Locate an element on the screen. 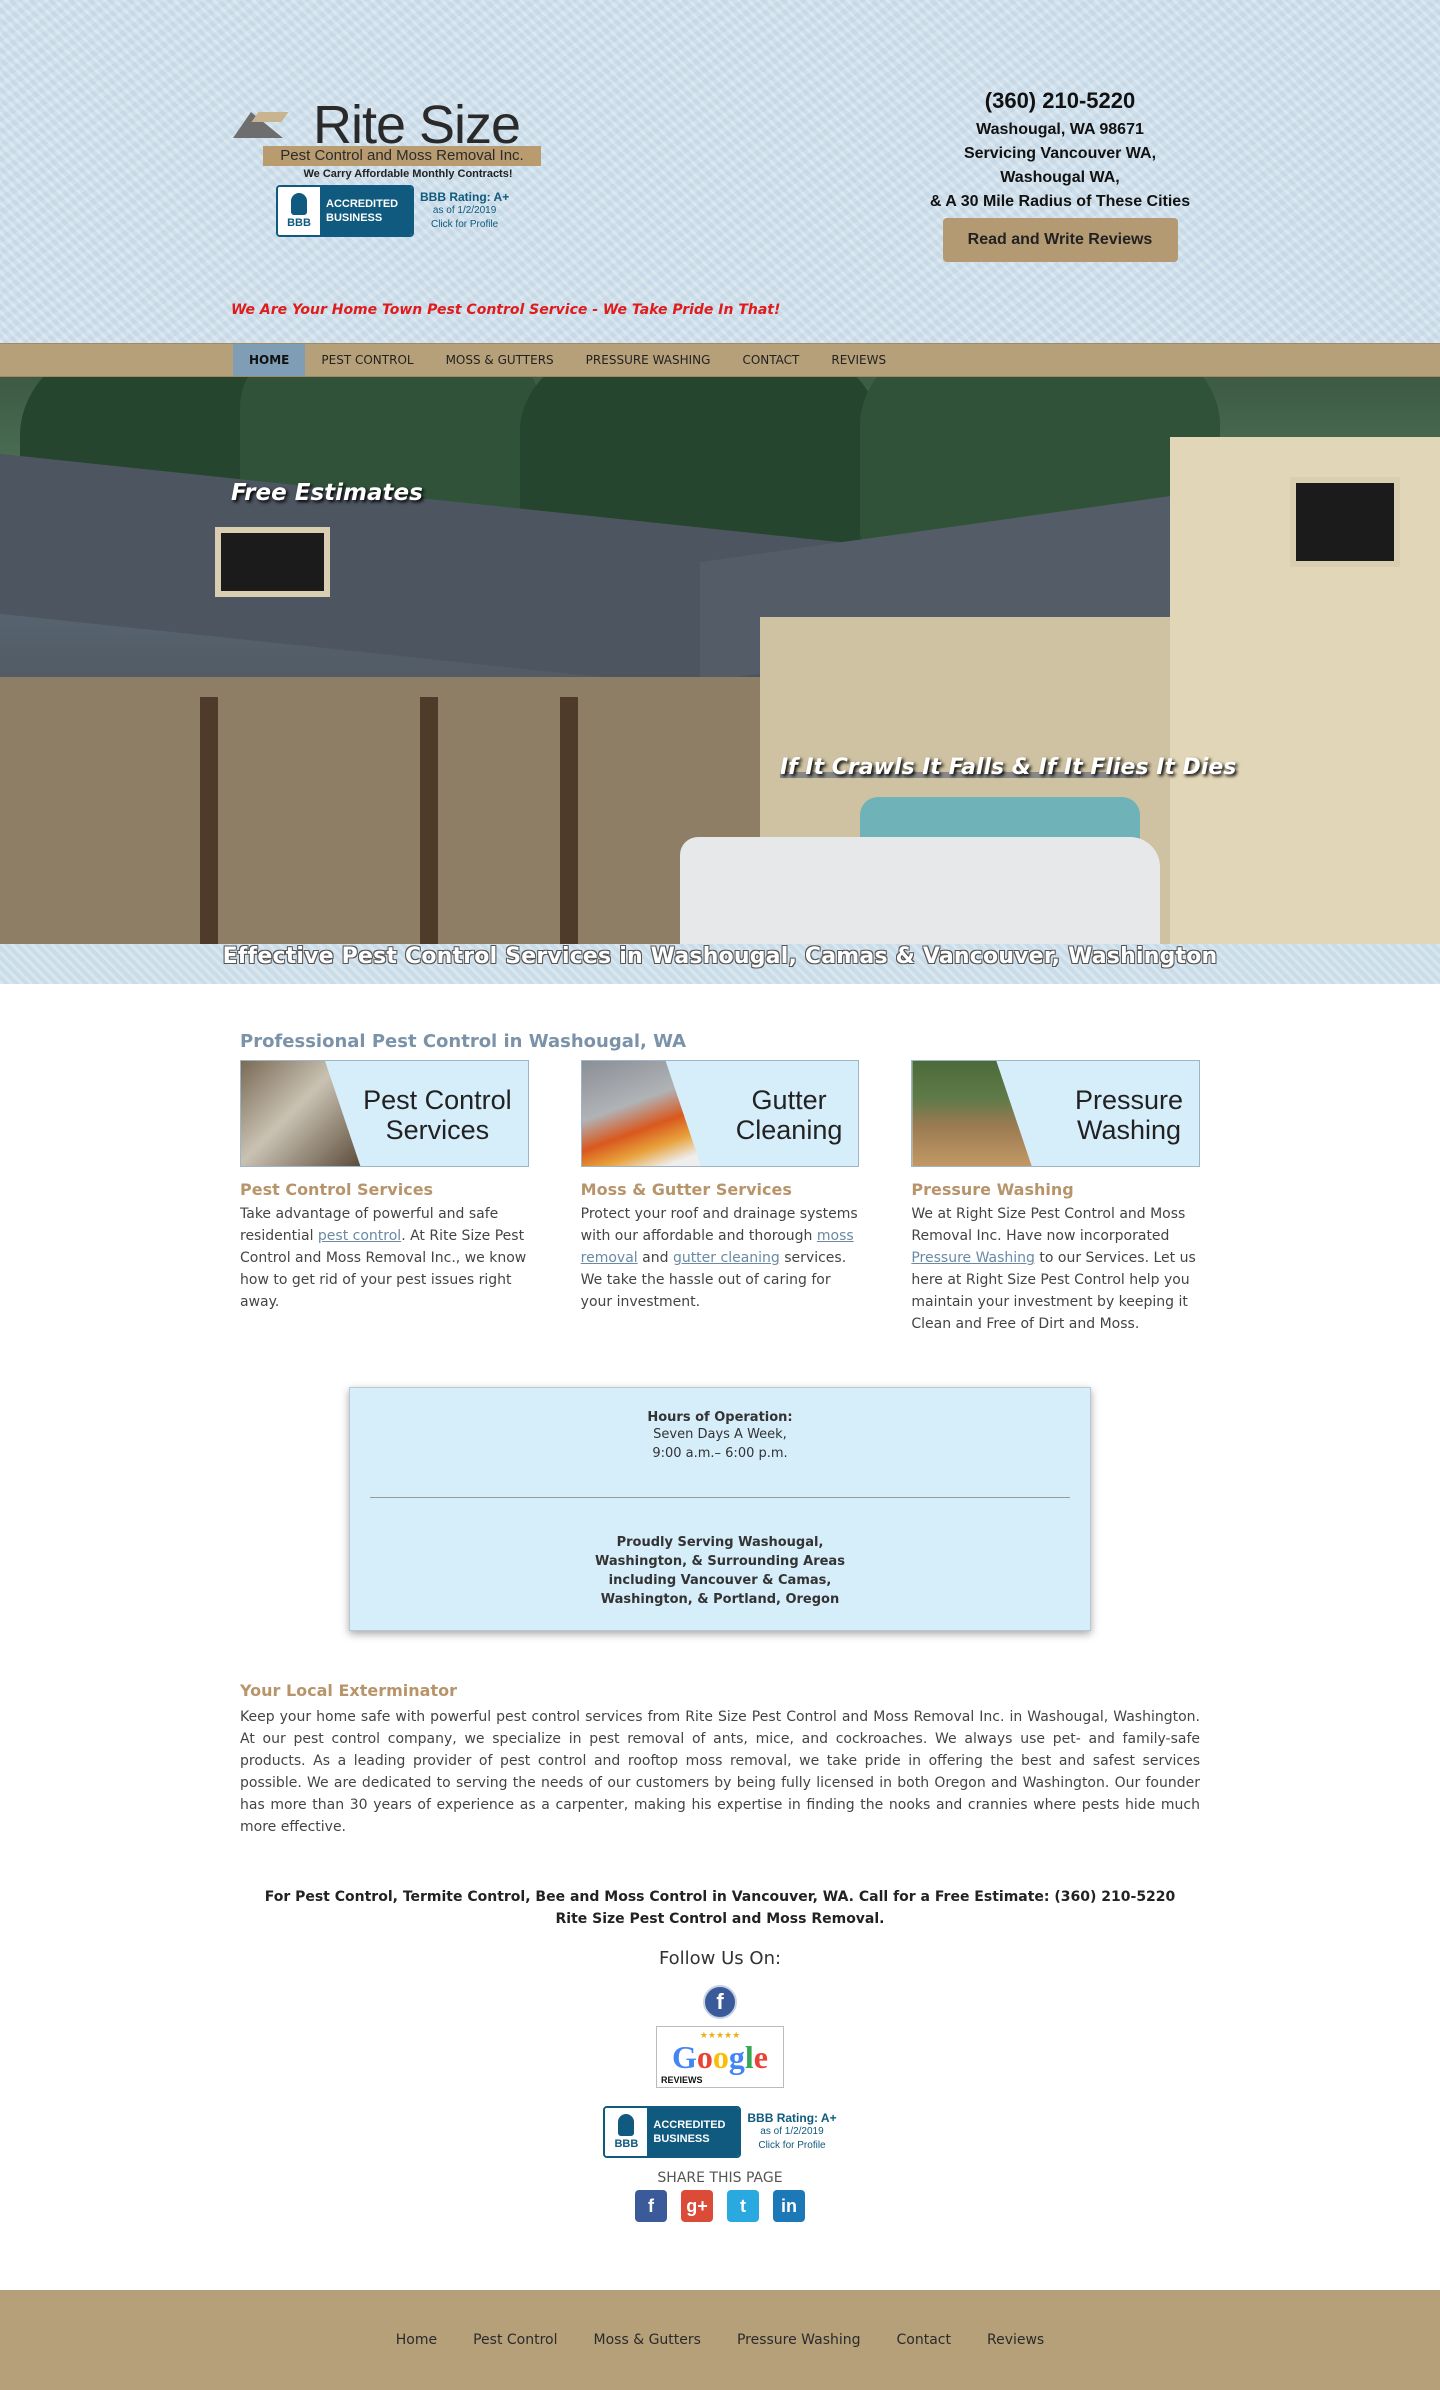 This screenshot has width=1440, height=2390. hours-title: Hours of Operation: is located at coordinates (720, 1417).